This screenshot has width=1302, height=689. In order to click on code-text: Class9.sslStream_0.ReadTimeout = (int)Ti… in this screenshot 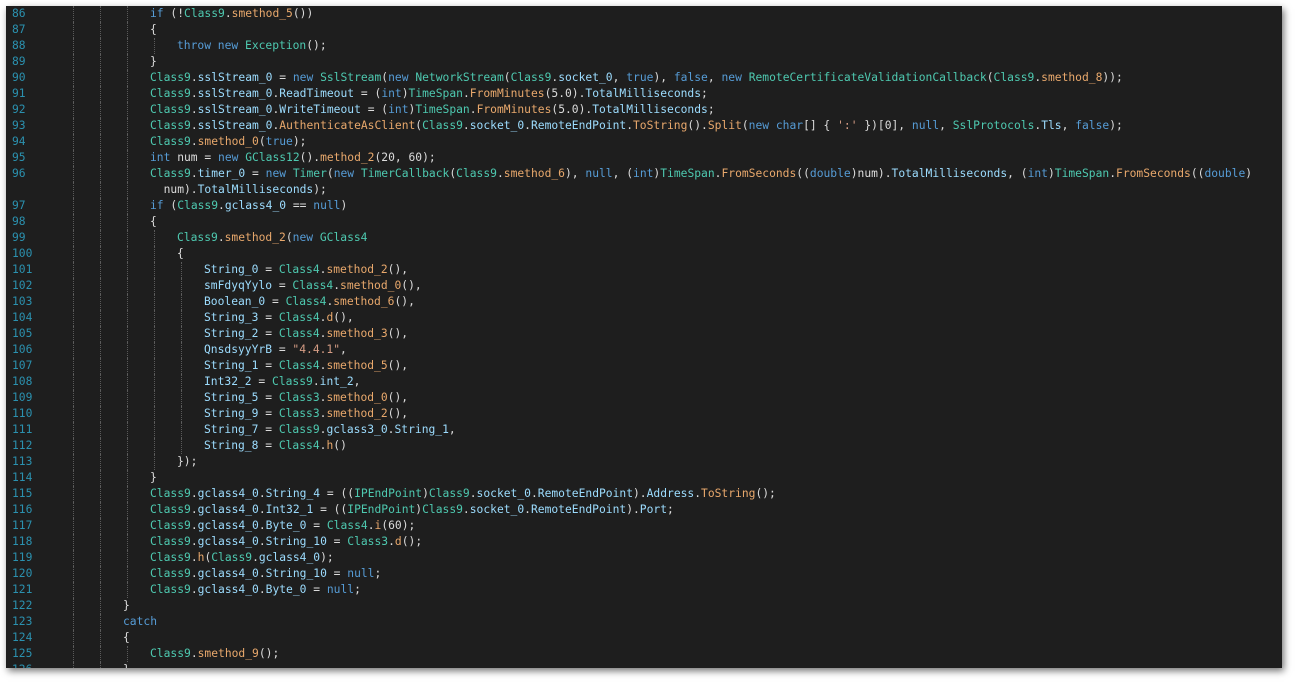, I will do `click(429, 94)`.